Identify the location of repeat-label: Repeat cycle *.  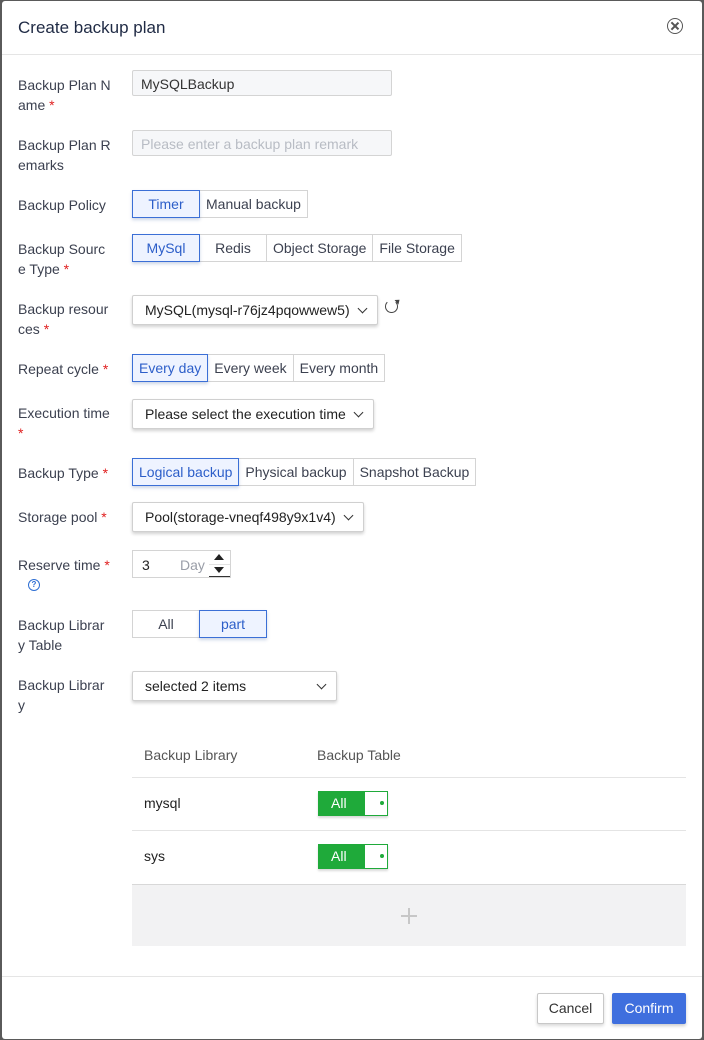
(63, 369).